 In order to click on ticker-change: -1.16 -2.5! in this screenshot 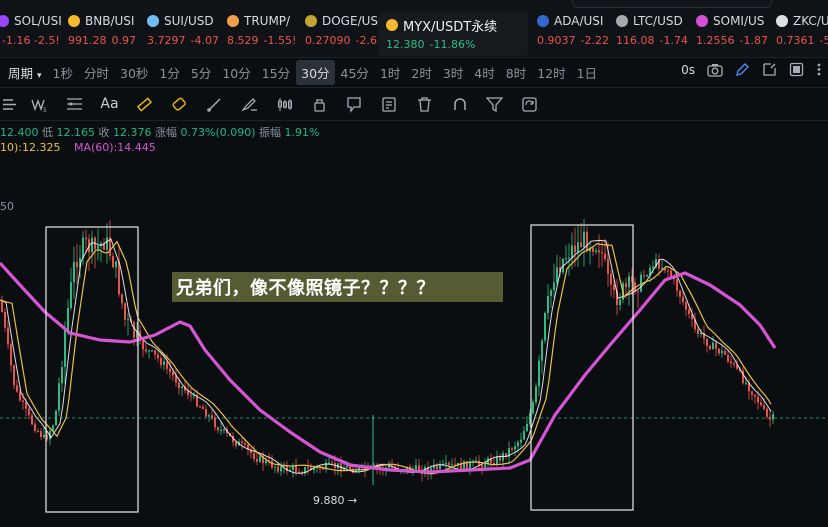, I will do `click(31, 40)`.